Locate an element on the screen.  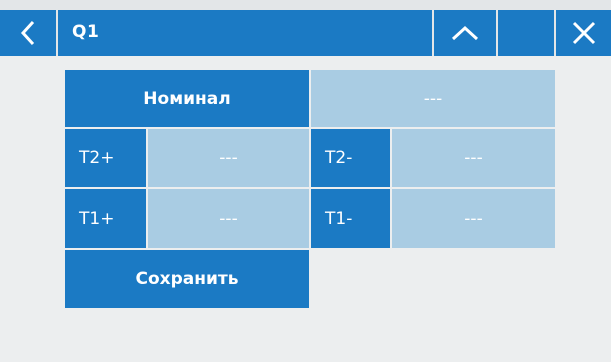
t2-plus-value-field: --- is located at coordinates (228, 158).